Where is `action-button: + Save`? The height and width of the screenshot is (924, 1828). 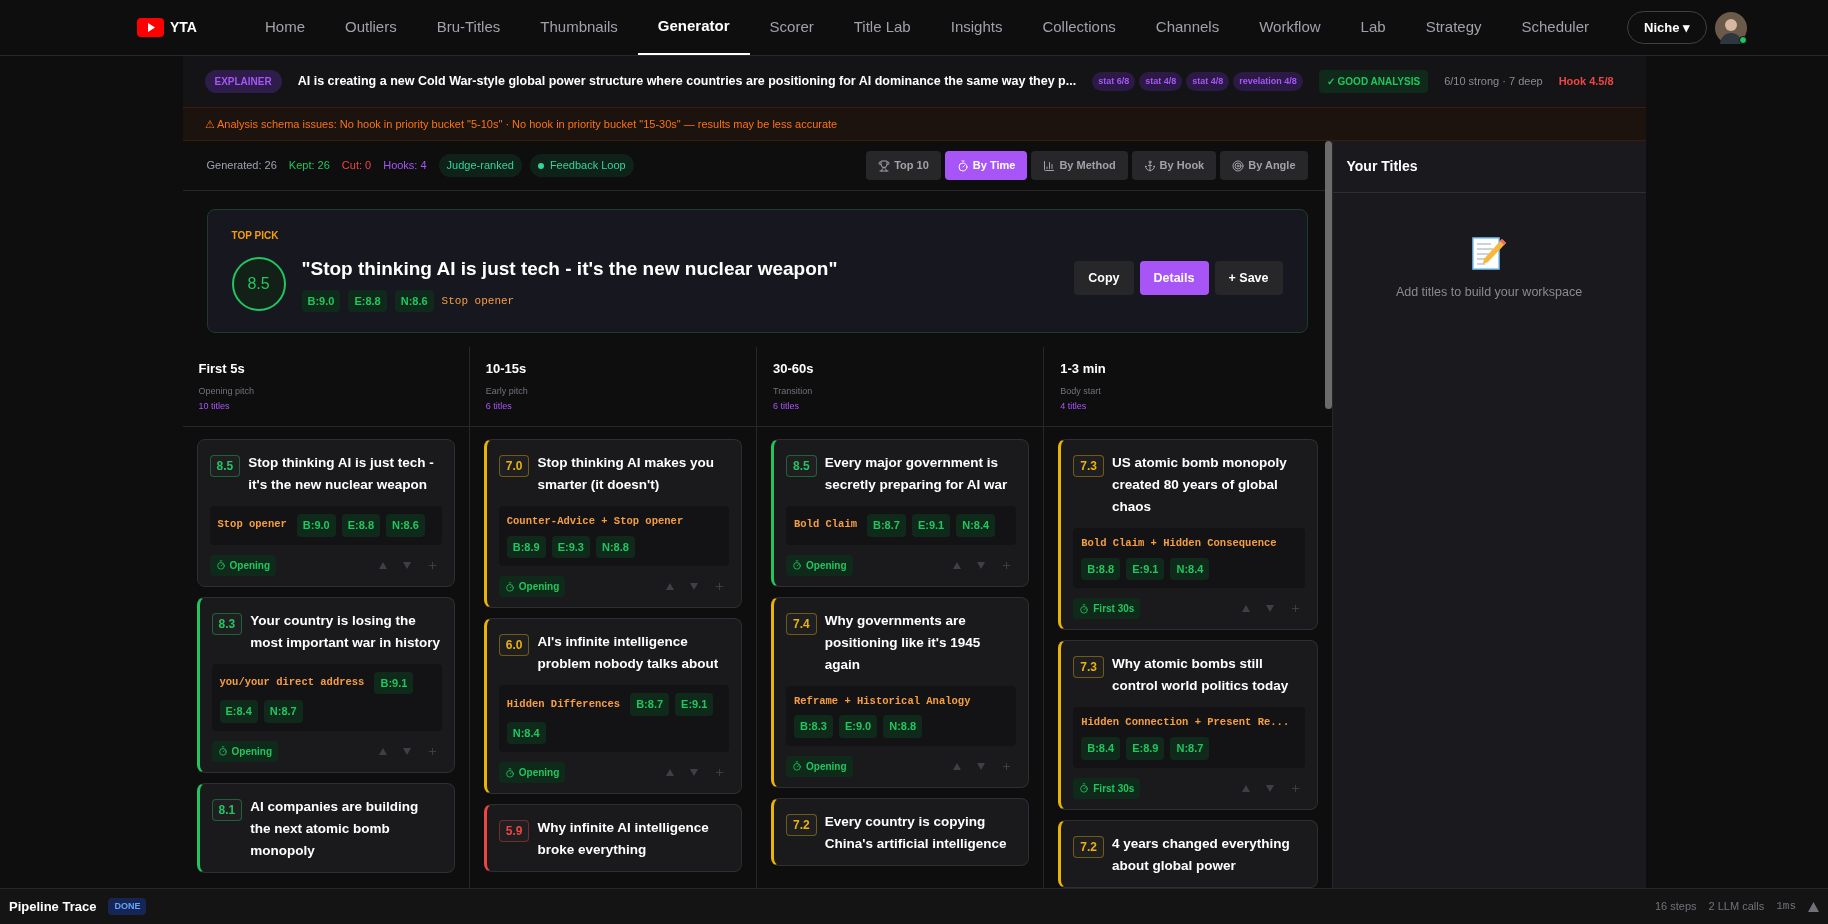
action-button: + Save is located at coordinates (1248, 278).